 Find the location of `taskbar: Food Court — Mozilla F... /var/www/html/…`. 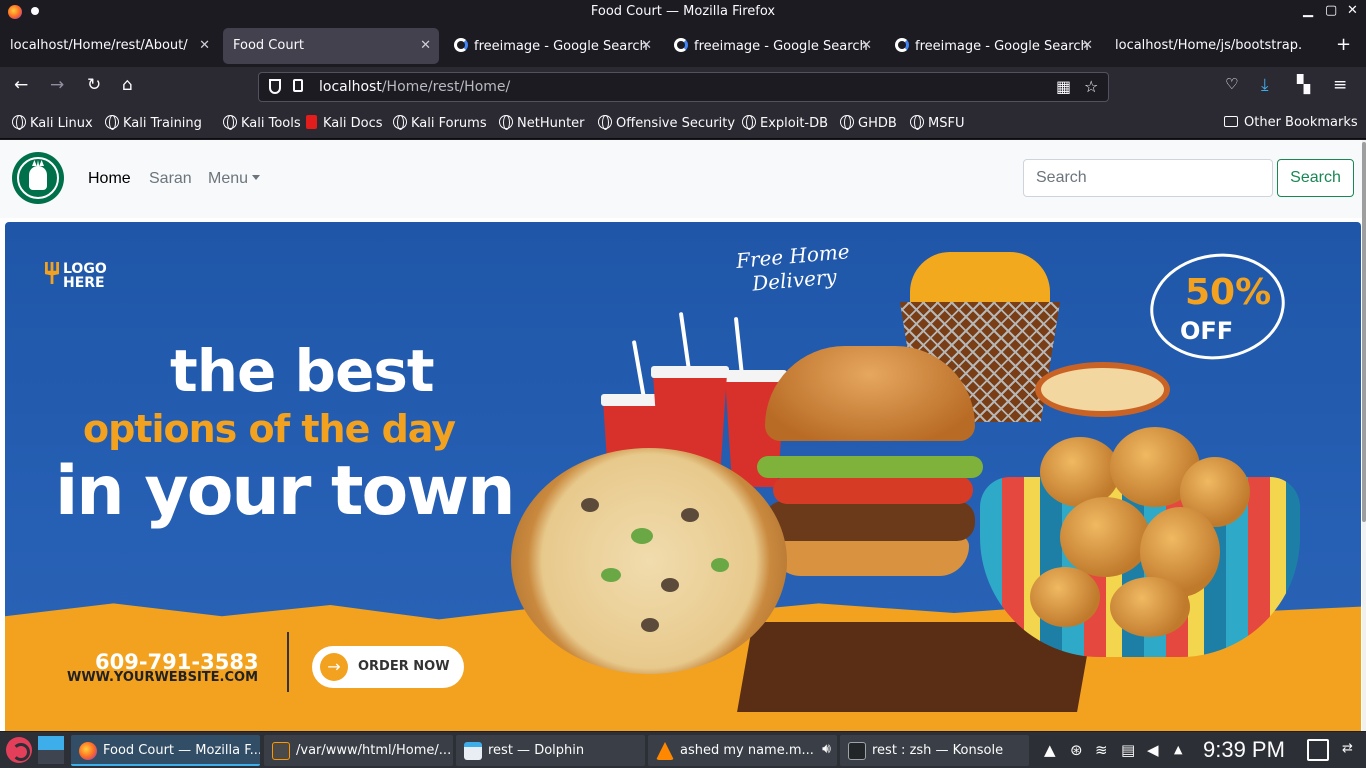

taskbar: Food Court — Mozilla F... /var/www/html/… is located at coordinates (683, 749).